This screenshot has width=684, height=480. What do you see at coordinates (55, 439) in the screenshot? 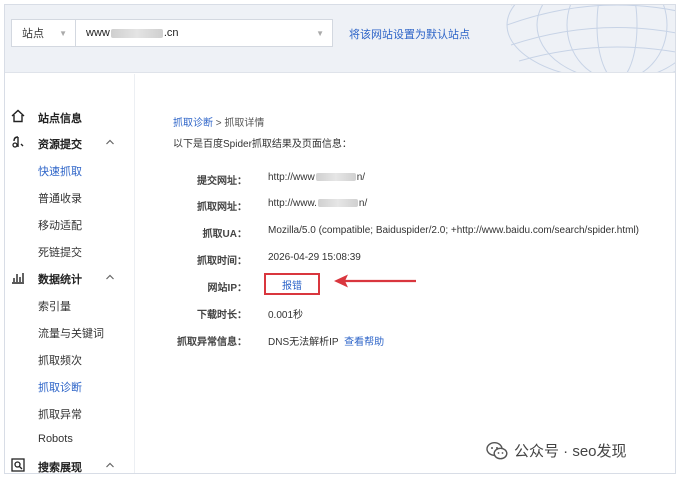
I see `sidebar-item-robots: Robots` at bounding box center [55, 439].